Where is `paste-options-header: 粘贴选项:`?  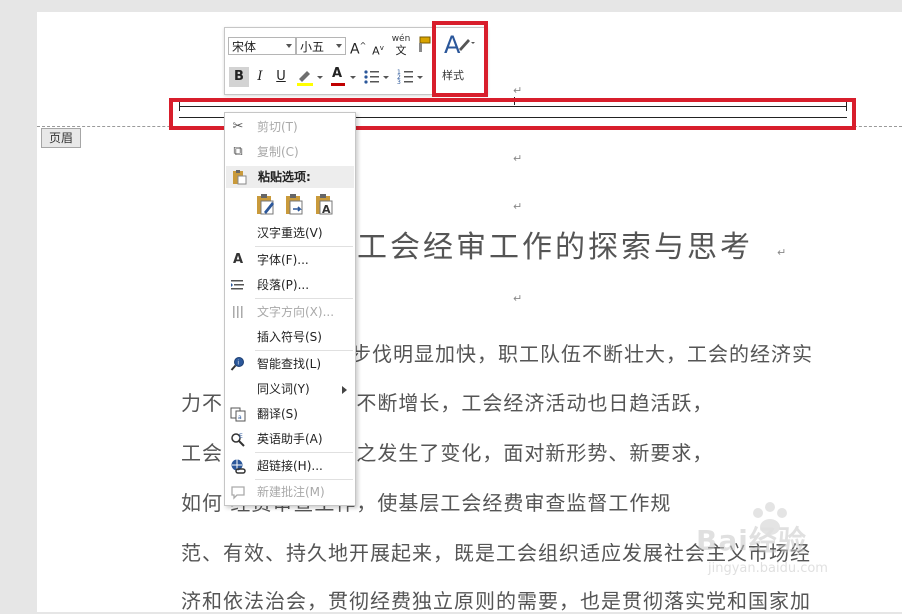
paste-options-header: 粘贴选项: is located at coordinates (290, 177).